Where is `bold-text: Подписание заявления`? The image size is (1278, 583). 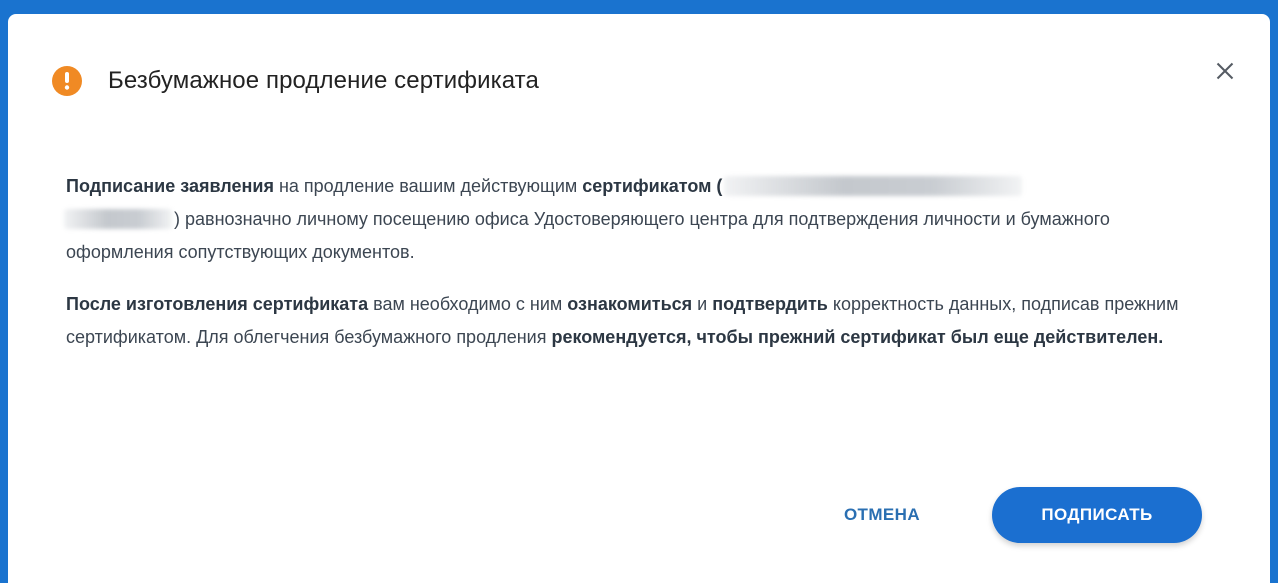 bold-text: Подписание заявления is located at coordinates (170, 186).